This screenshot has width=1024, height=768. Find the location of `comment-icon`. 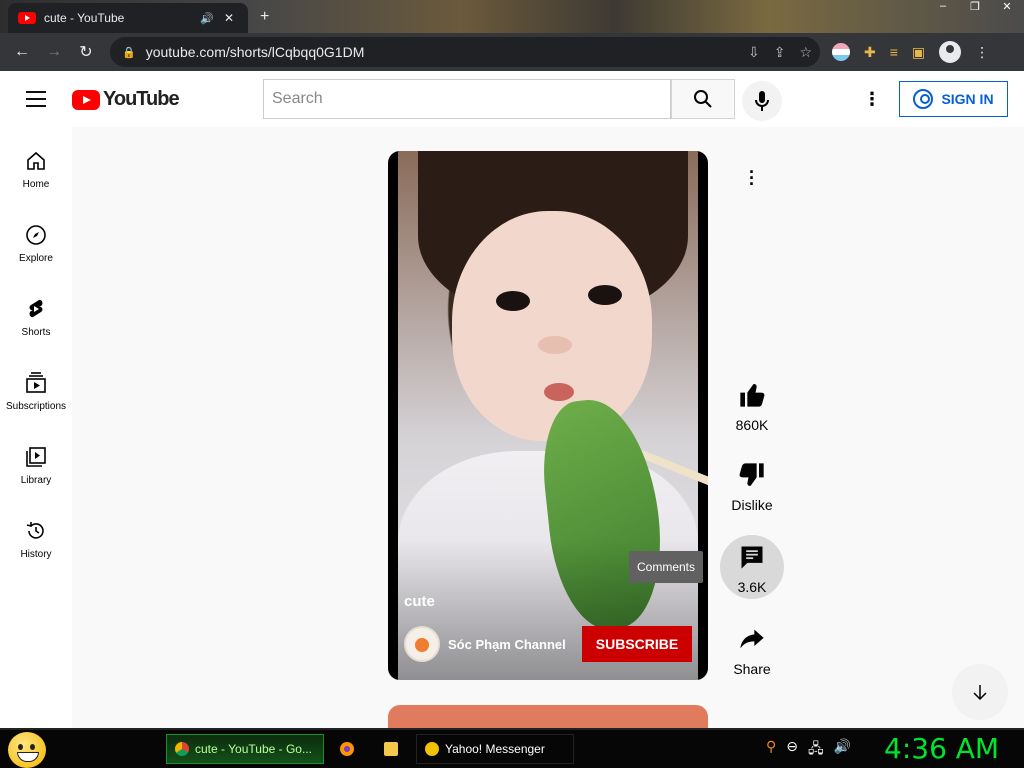

comment-icon is located at coordinates (752, 557).